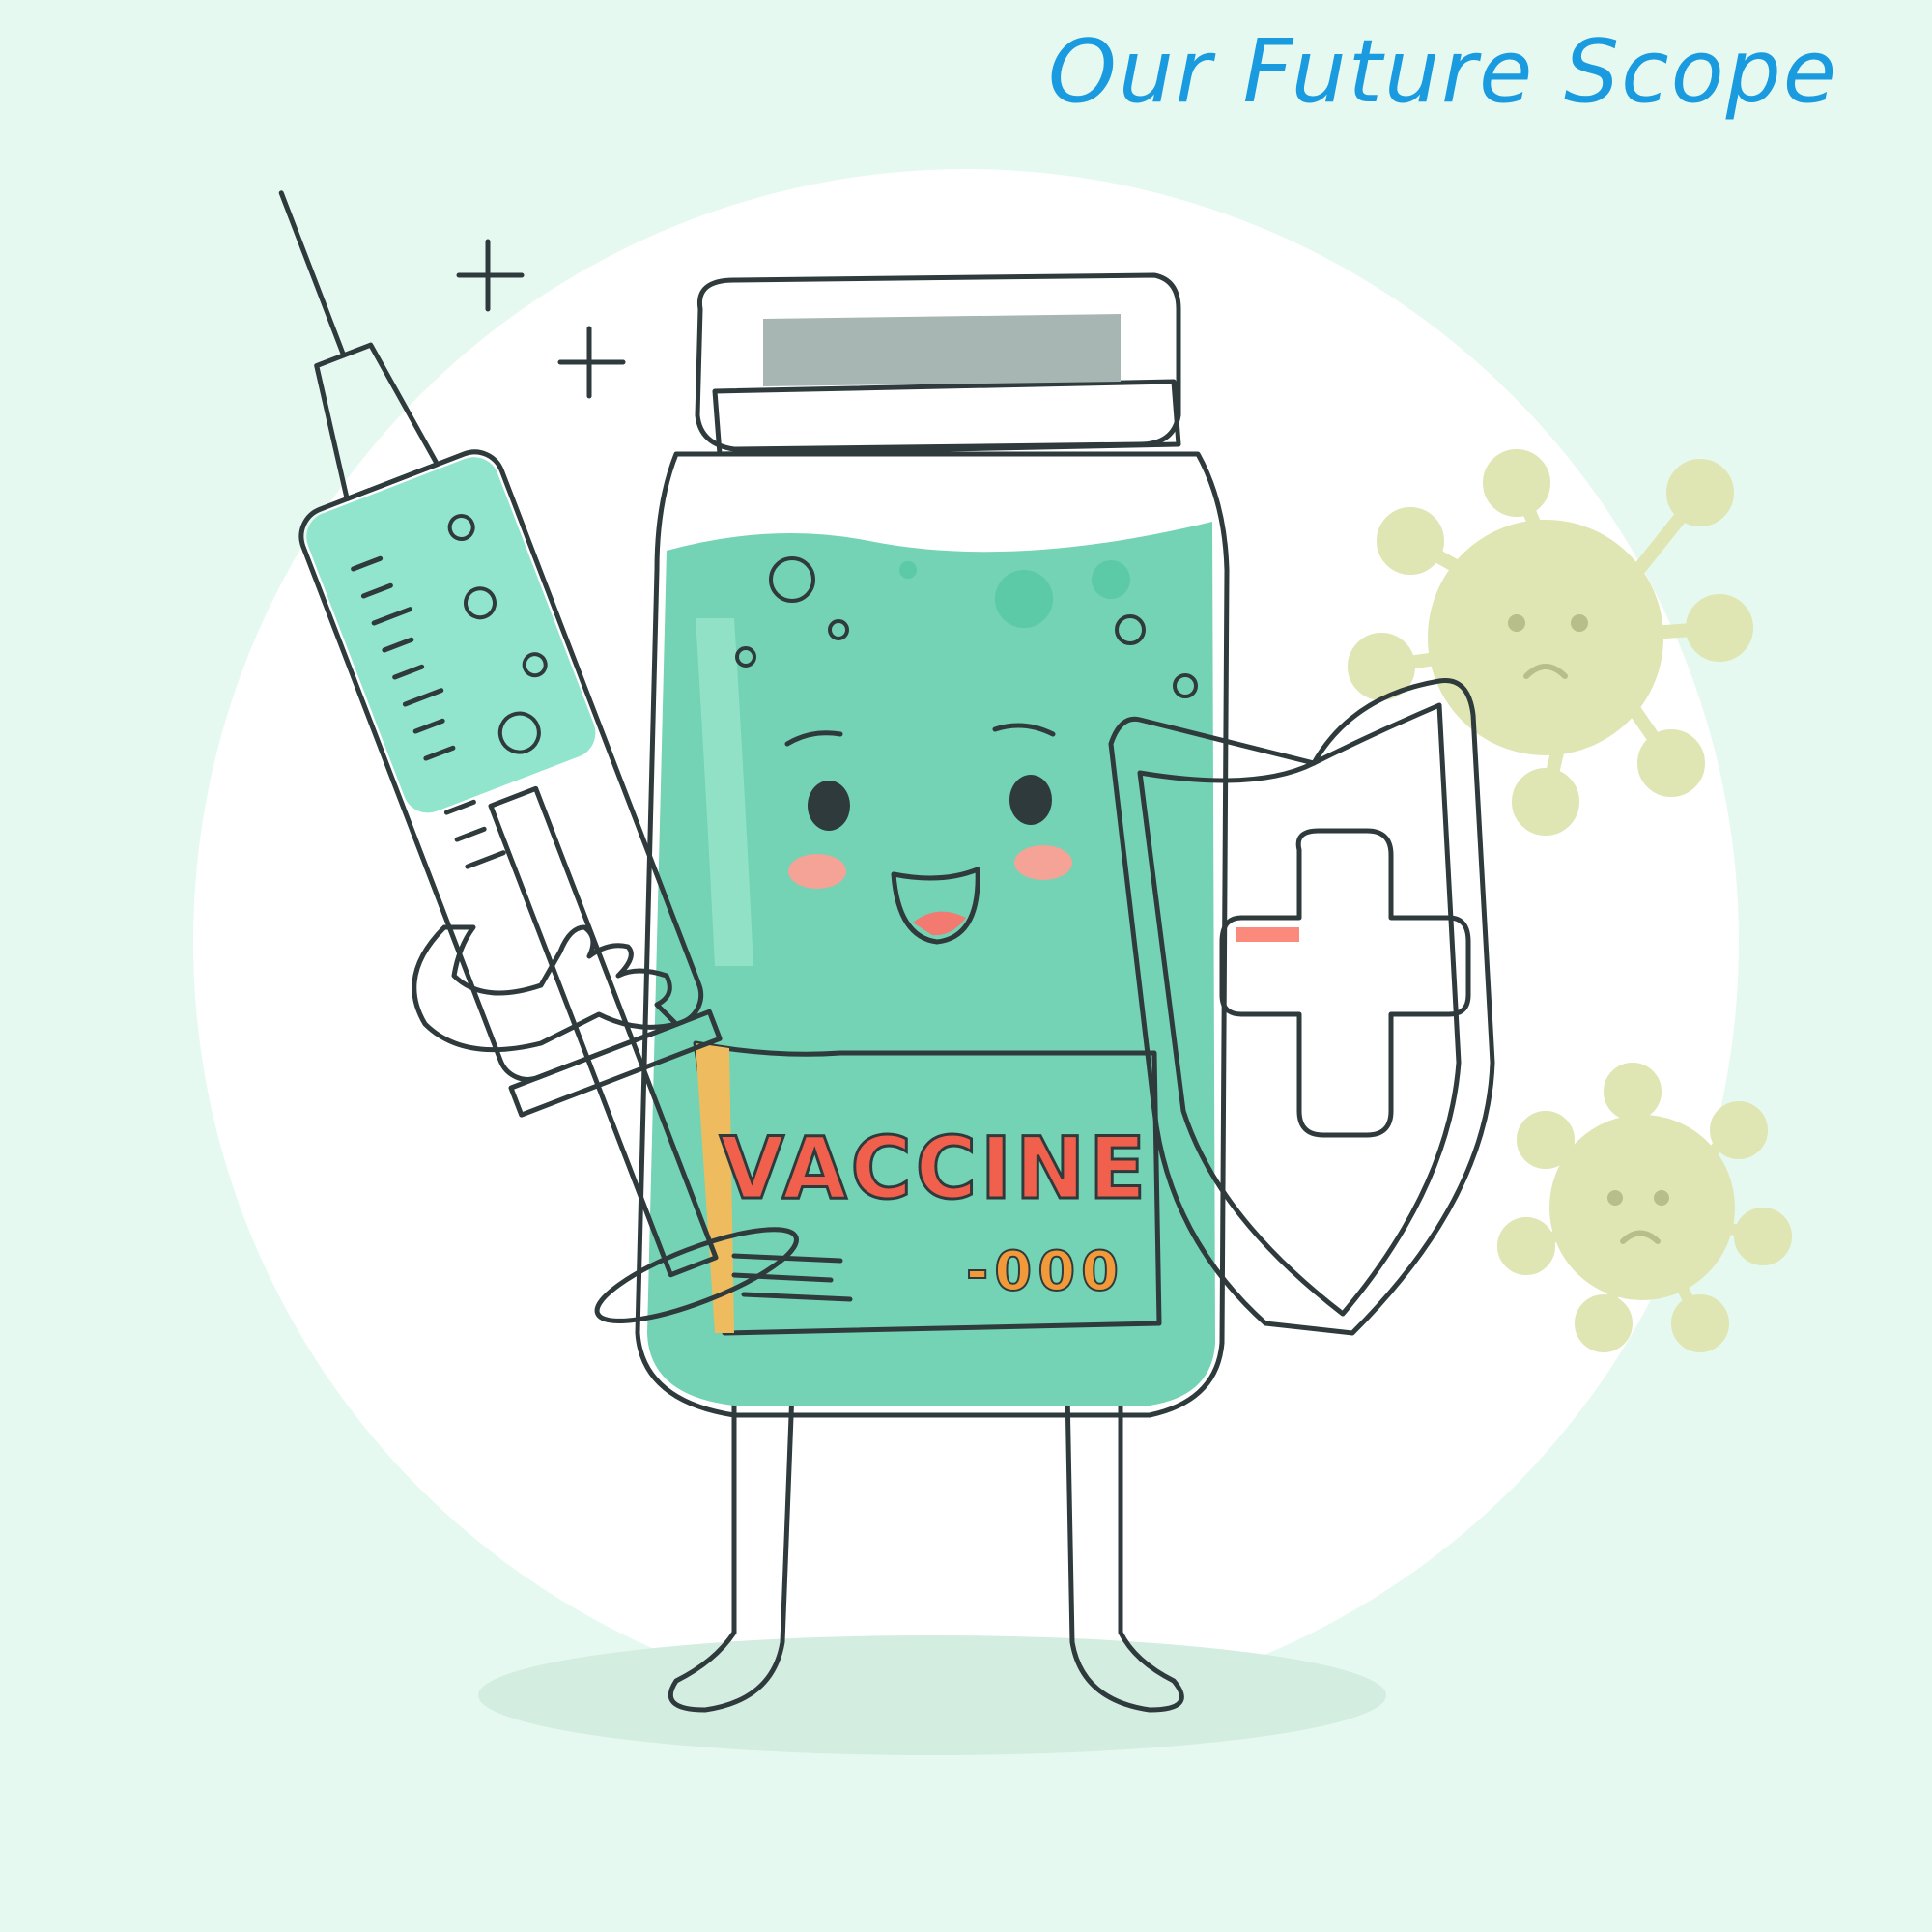 This screenshot has height=1932, width=1932. Describe the element at coordinates (932, 1695) in the screenshot. I see `ground-shadow` at that location.